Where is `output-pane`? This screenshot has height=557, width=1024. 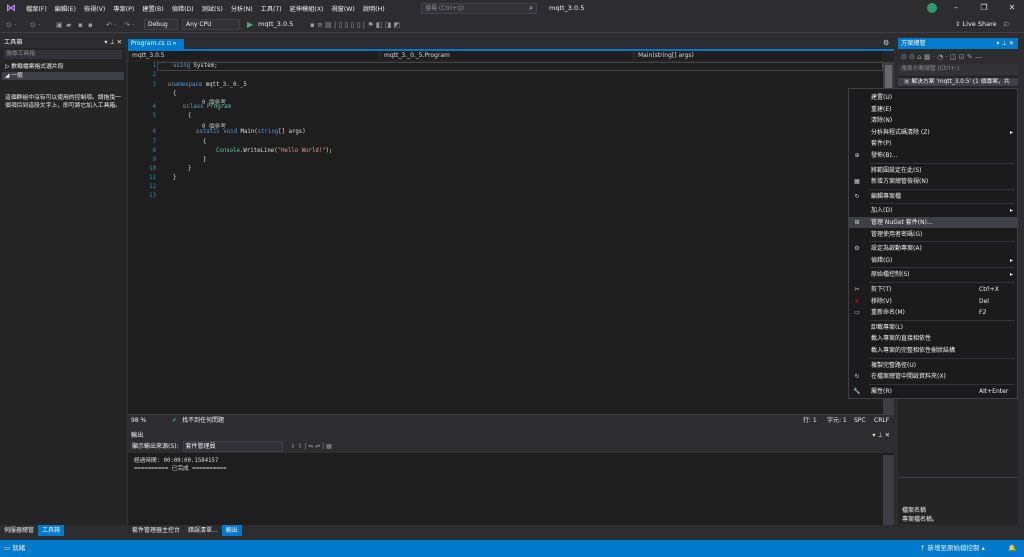
output-pane is located at coordinates (511, 489).